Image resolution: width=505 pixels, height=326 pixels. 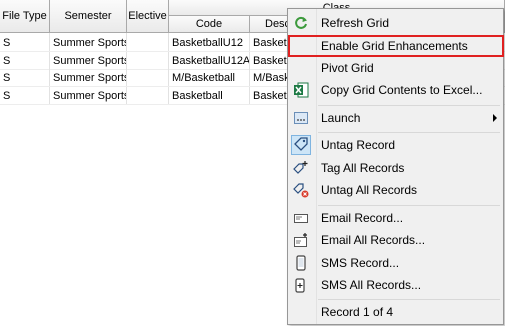 I want to click on phone-all-icon, so click(x=301, y=285).